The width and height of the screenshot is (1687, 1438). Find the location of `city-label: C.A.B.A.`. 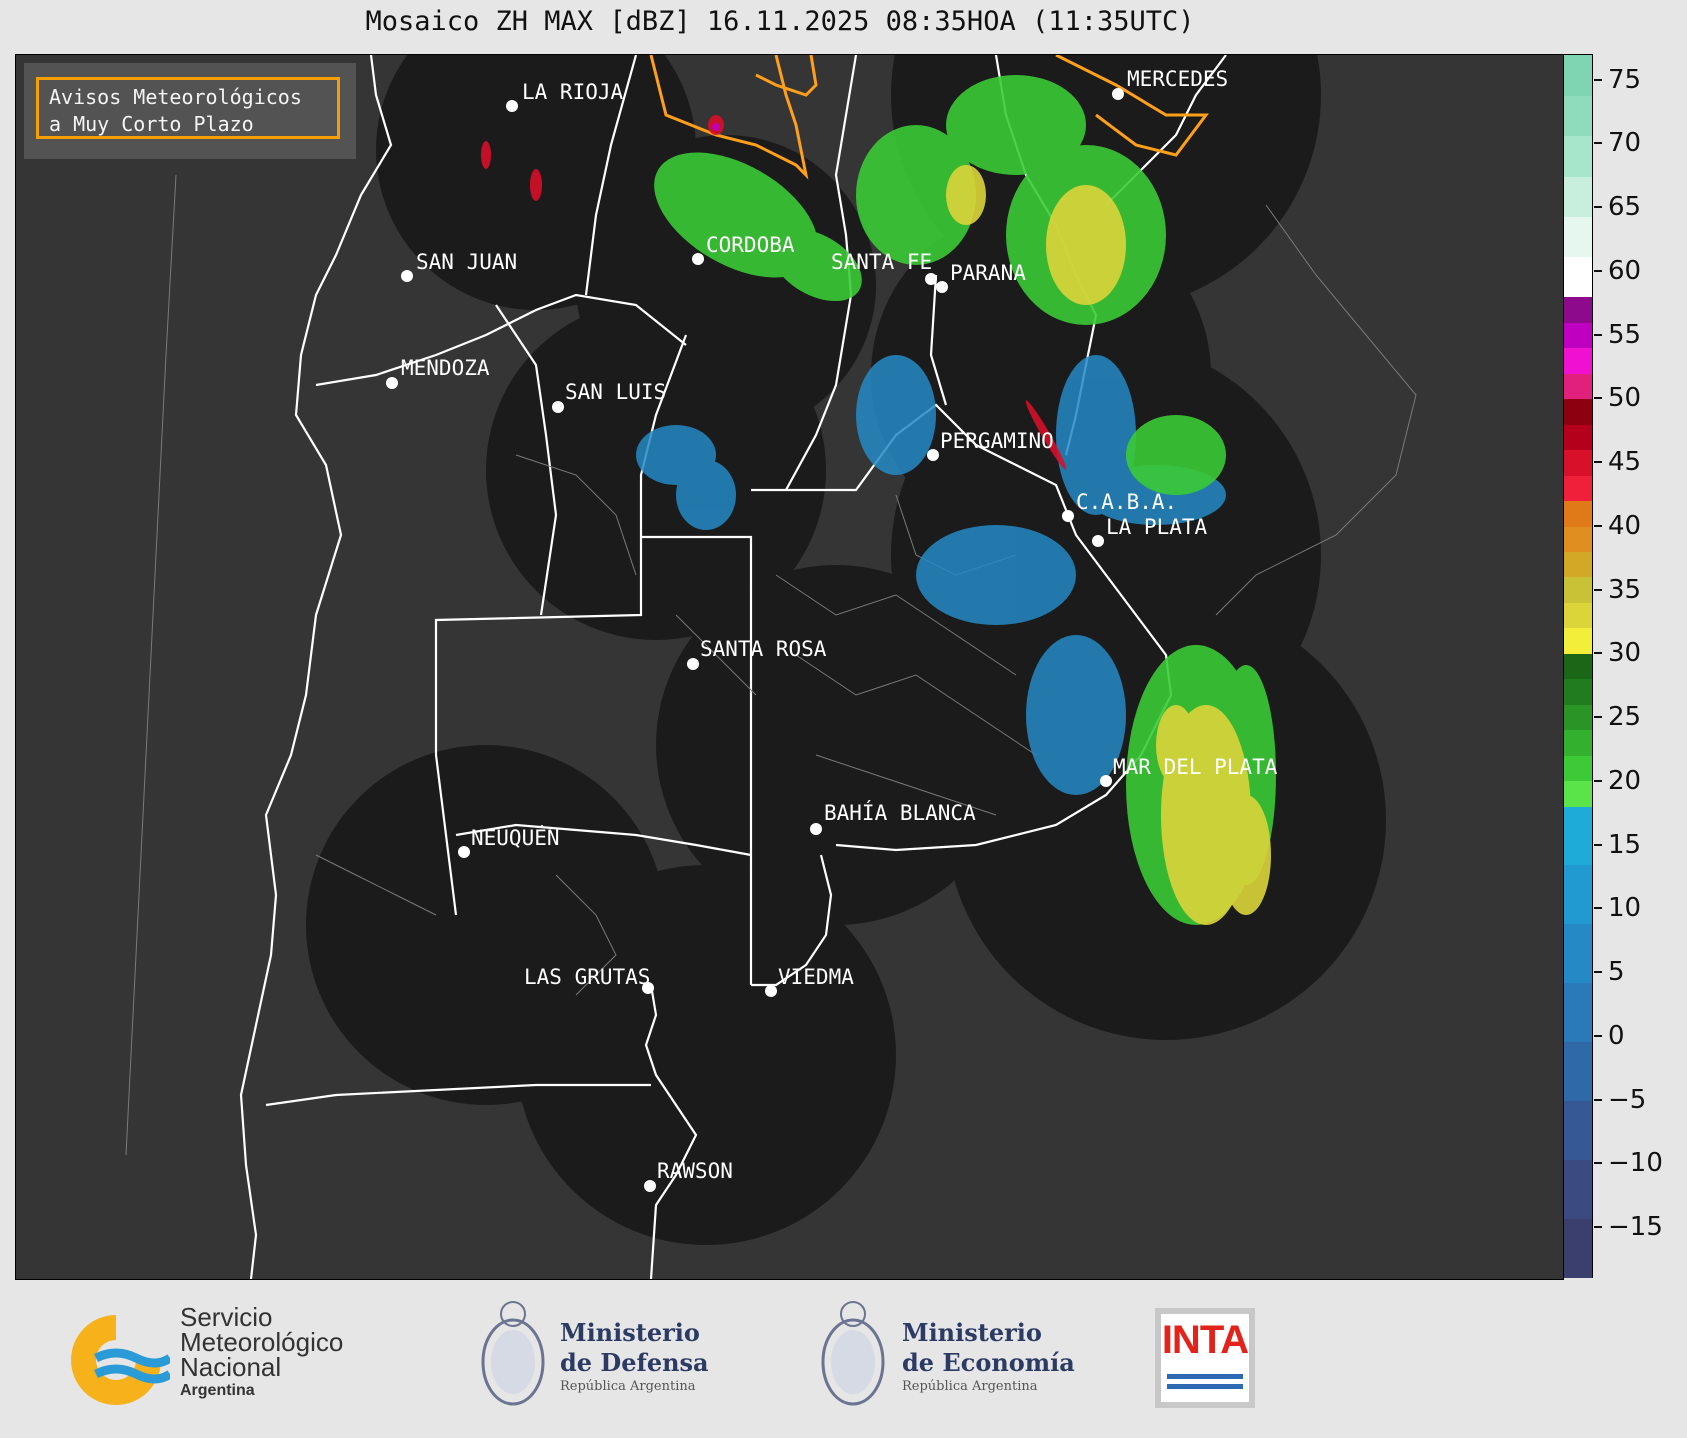

city-label: C.A.B.A. is located at coordinates (1126, 502).